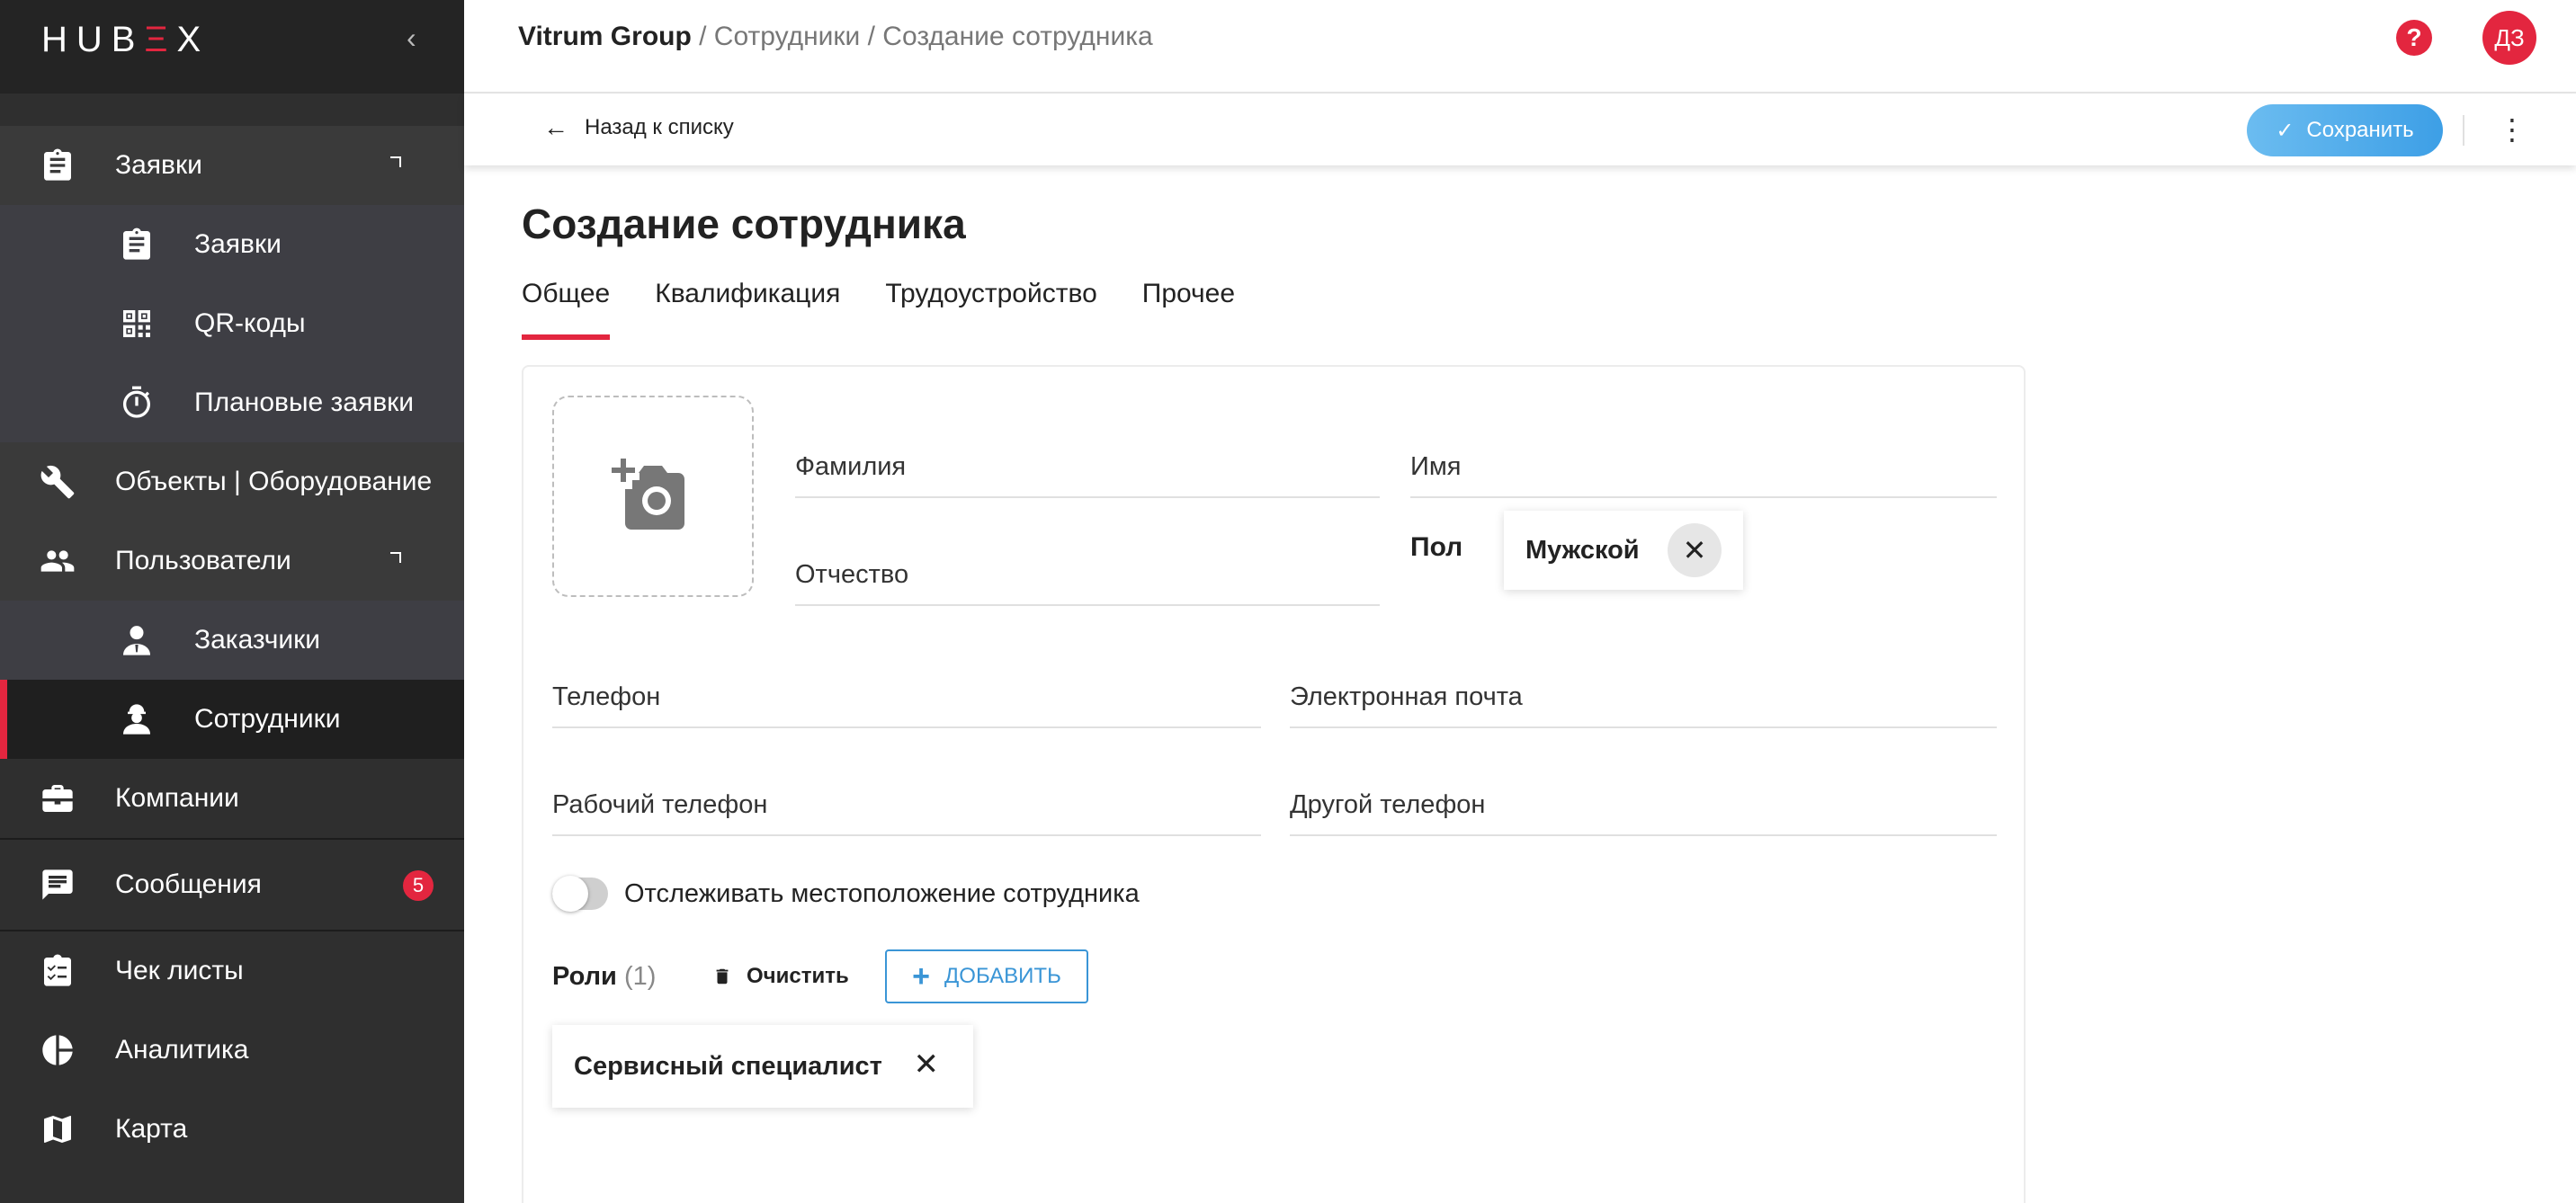 The width and height of the screenshot is (2576, 1203). What do you see at coordinates (1703, 471) in the screenshot?
I see `first-name-field: Имя` at bounding box center [1703, 471].